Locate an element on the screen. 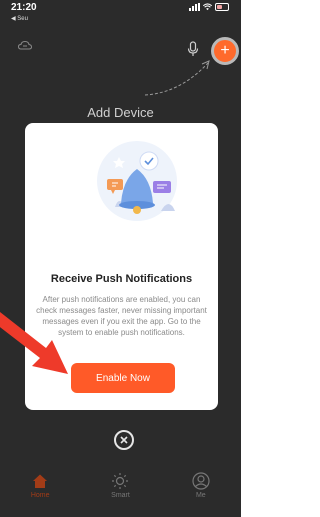 The height and width of the screenshot is (517, 320). close-icon is located at coordinates (124, 440).